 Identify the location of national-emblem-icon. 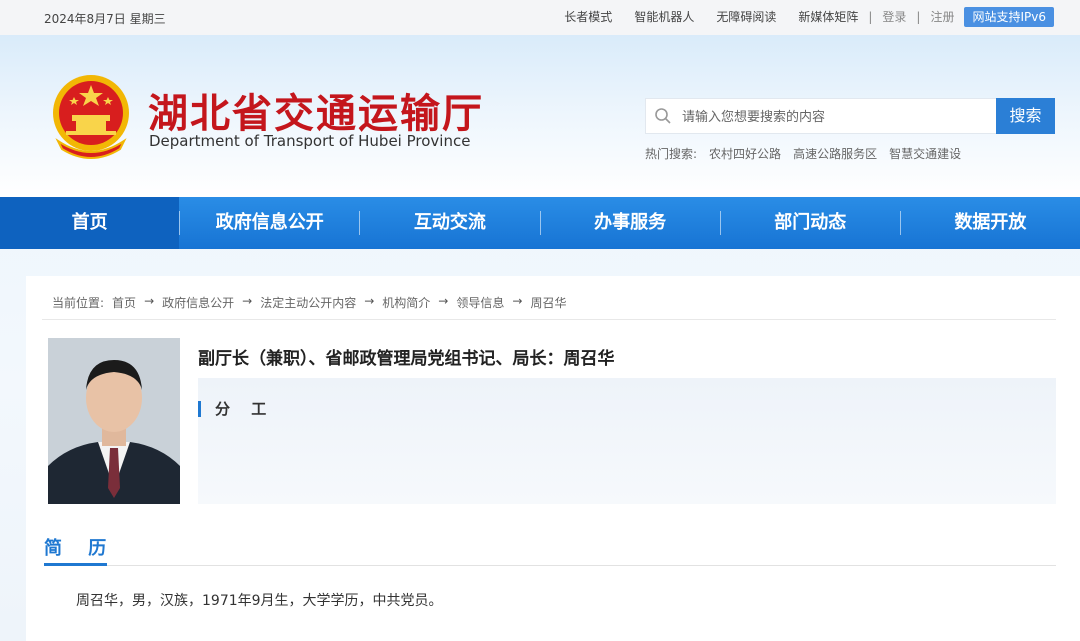
(91, 117).